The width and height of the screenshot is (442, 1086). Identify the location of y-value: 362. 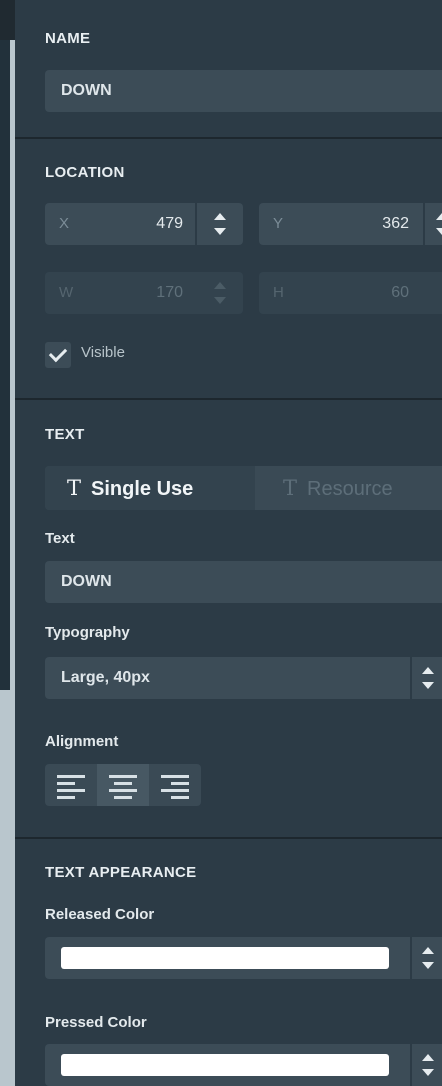
(395, 224).